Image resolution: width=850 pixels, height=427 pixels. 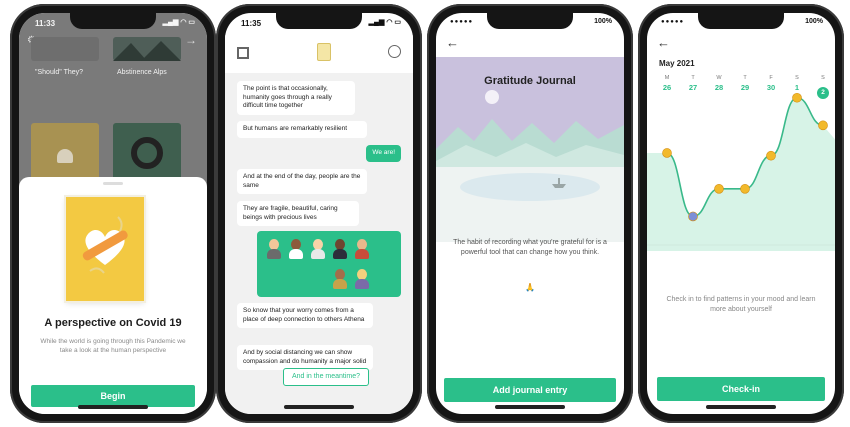 What do you see at coordinates (105, 245) in the screenshot?
I see `heart-bandage-icon` at bounding box center [105, 245].